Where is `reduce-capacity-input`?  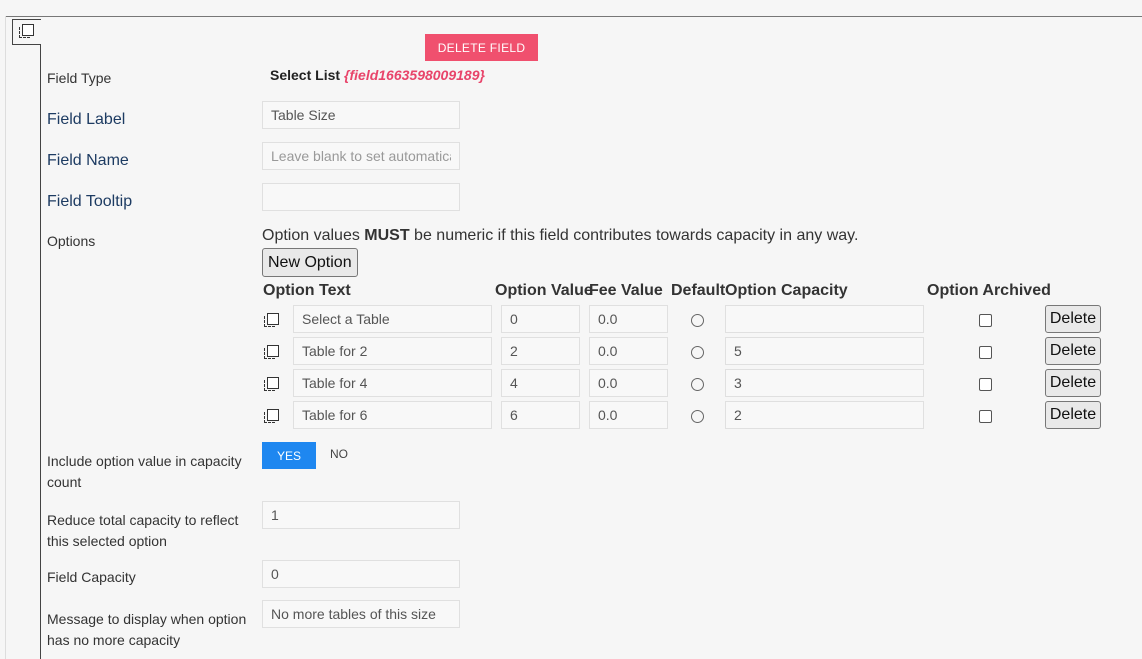
reduce-capacity-input is located at coordinates (361, 515).